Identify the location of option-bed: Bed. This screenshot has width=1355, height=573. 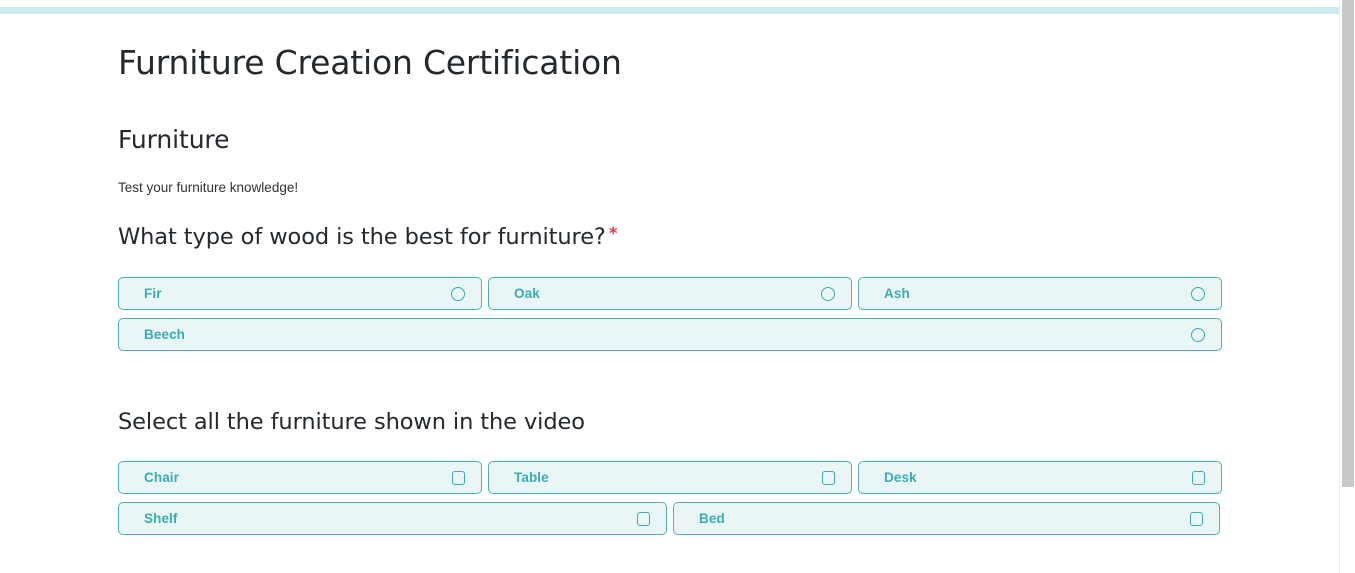
(946, 519).